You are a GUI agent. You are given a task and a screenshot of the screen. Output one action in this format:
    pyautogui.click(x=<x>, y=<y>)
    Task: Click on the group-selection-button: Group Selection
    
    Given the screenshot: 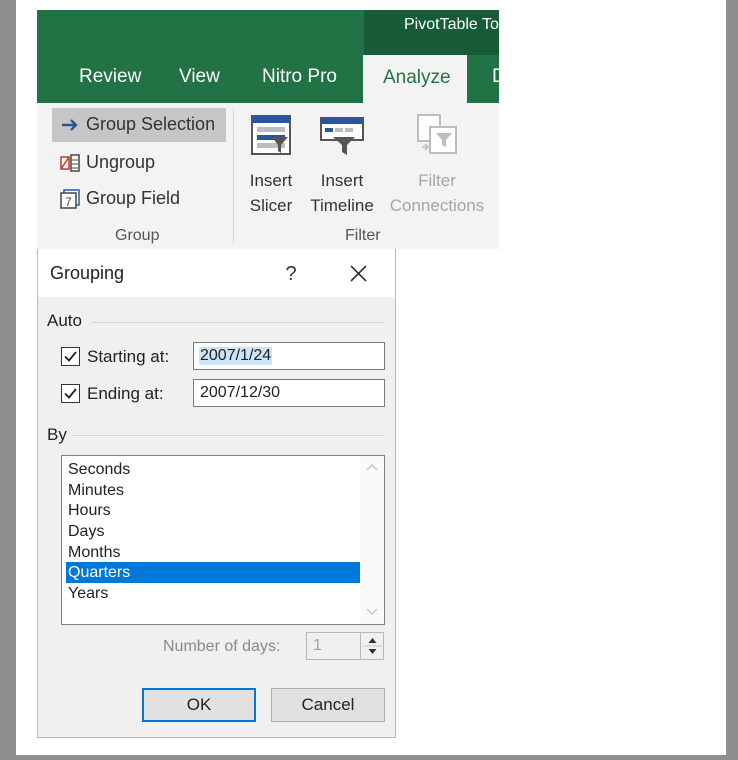 What is the action you would take?
    pyautogui.click(x=139, y=125)
    